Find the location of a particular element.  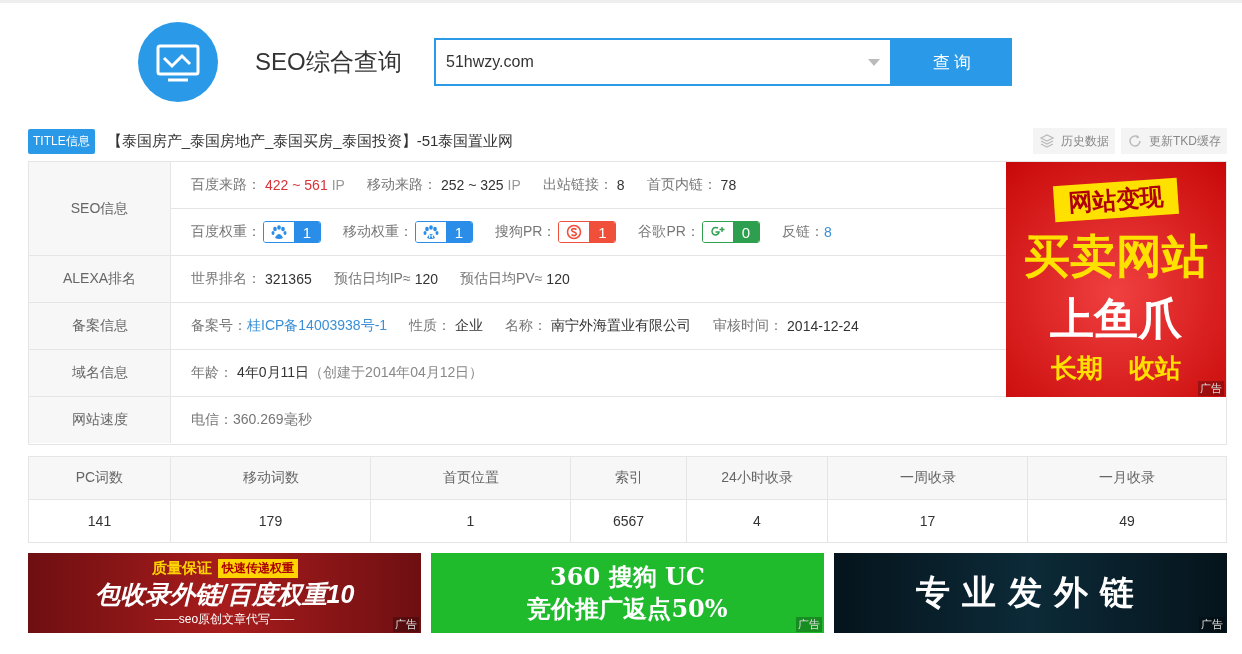

field-label: 移动来路： is located at coordinates (401, 185).